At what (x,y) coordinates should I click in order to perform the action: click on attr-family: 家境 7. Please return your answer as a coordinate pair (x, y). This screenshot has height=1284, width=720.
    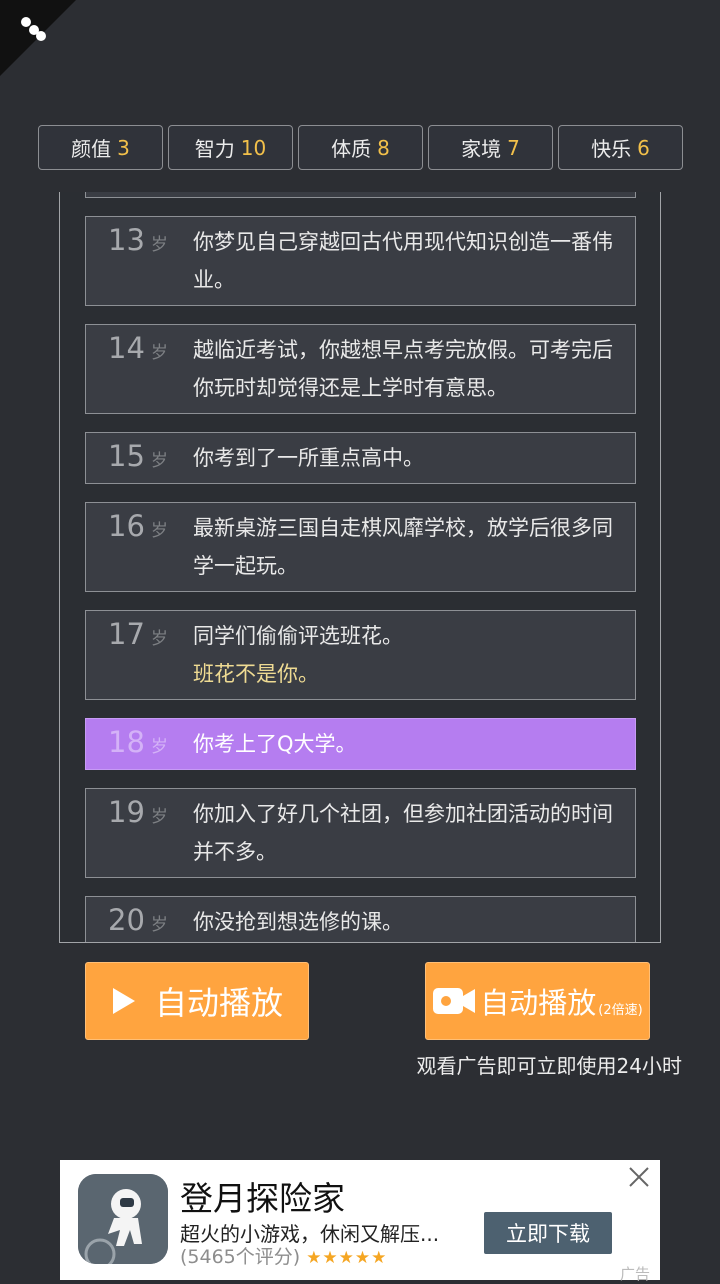
    Looking at the image, I should click on (490, 147).